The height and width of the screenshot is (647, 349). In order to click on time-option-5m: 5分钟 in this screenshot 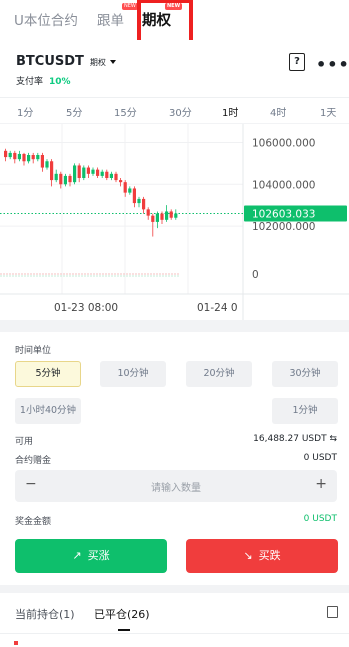, I will do `click(48, 374)`.